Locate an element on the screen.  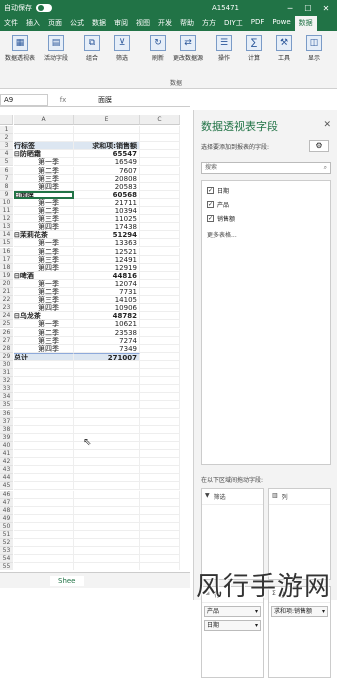
row-header: 20 is located at coordinates (6, 283).